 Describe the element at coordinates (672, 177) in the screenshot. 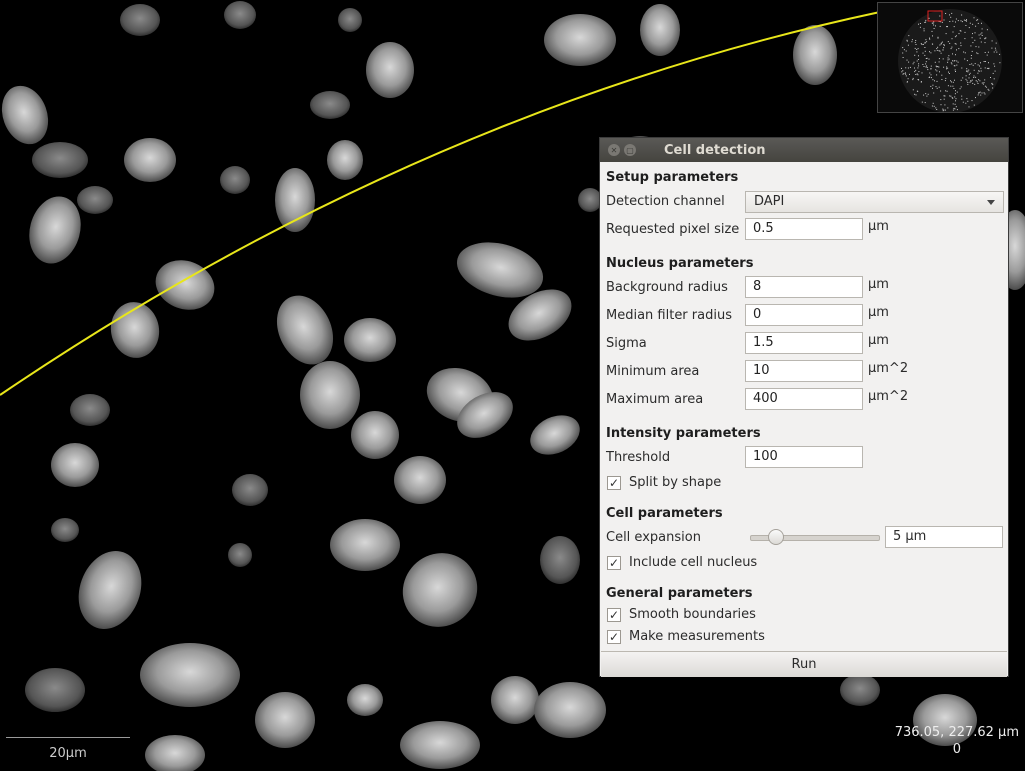

I see `setup-parameters-heading: Setup parameters` at that location.